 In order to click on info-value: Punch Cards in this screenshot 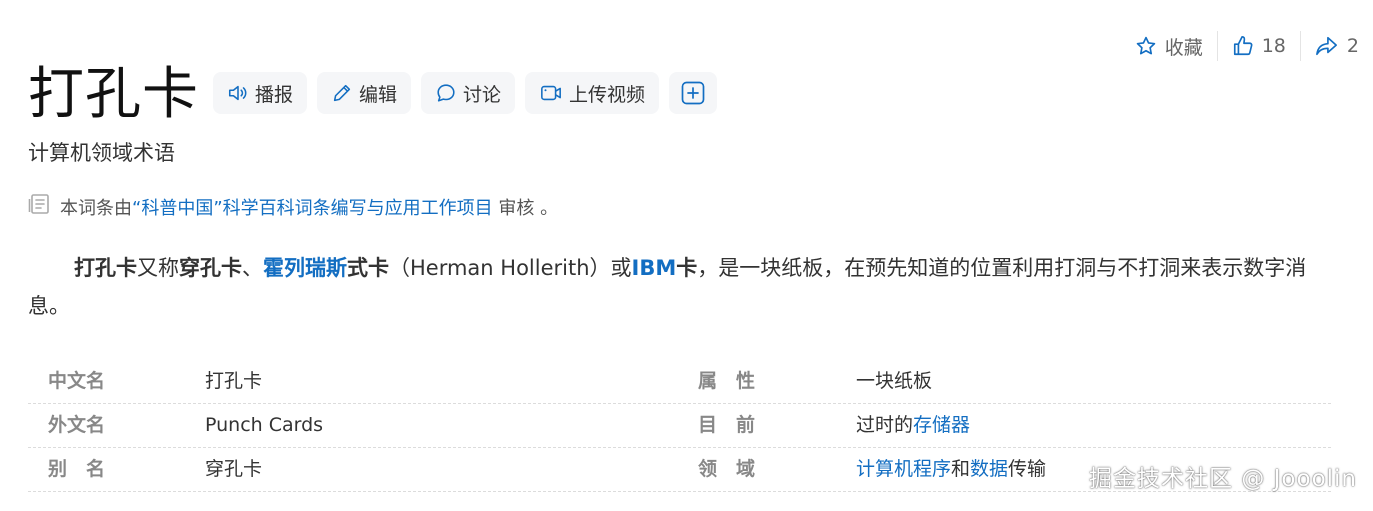, I will do `click(264, 425)`.